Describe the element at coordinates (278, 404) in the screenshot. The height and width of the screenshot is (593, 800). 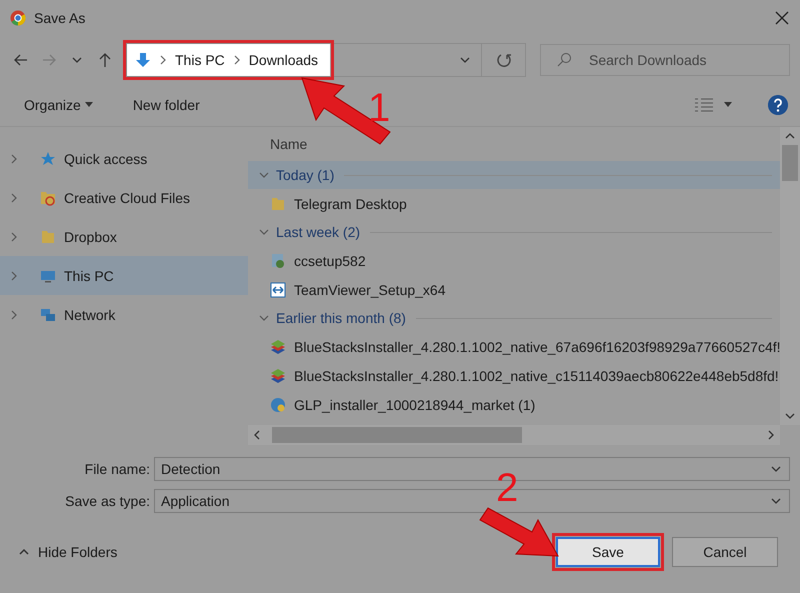
I see `globe-icon` at that location.